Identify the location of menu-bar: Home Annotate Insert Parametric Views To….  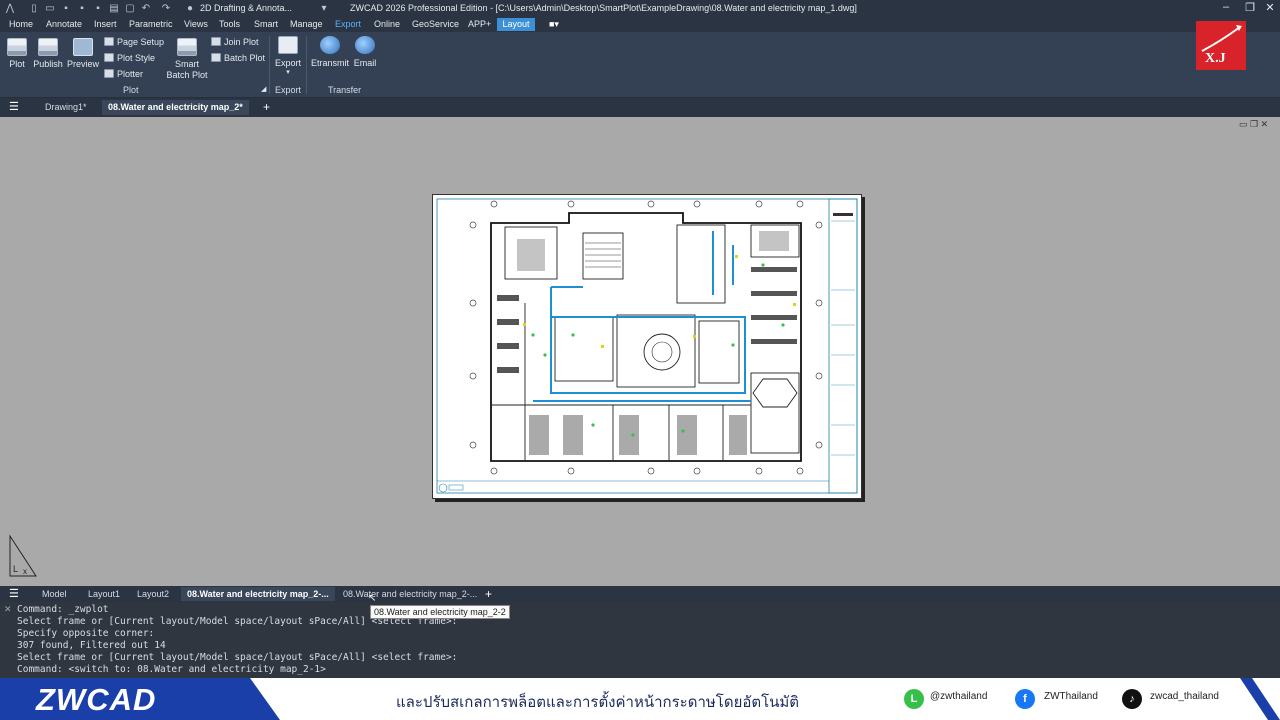
(640, 24).